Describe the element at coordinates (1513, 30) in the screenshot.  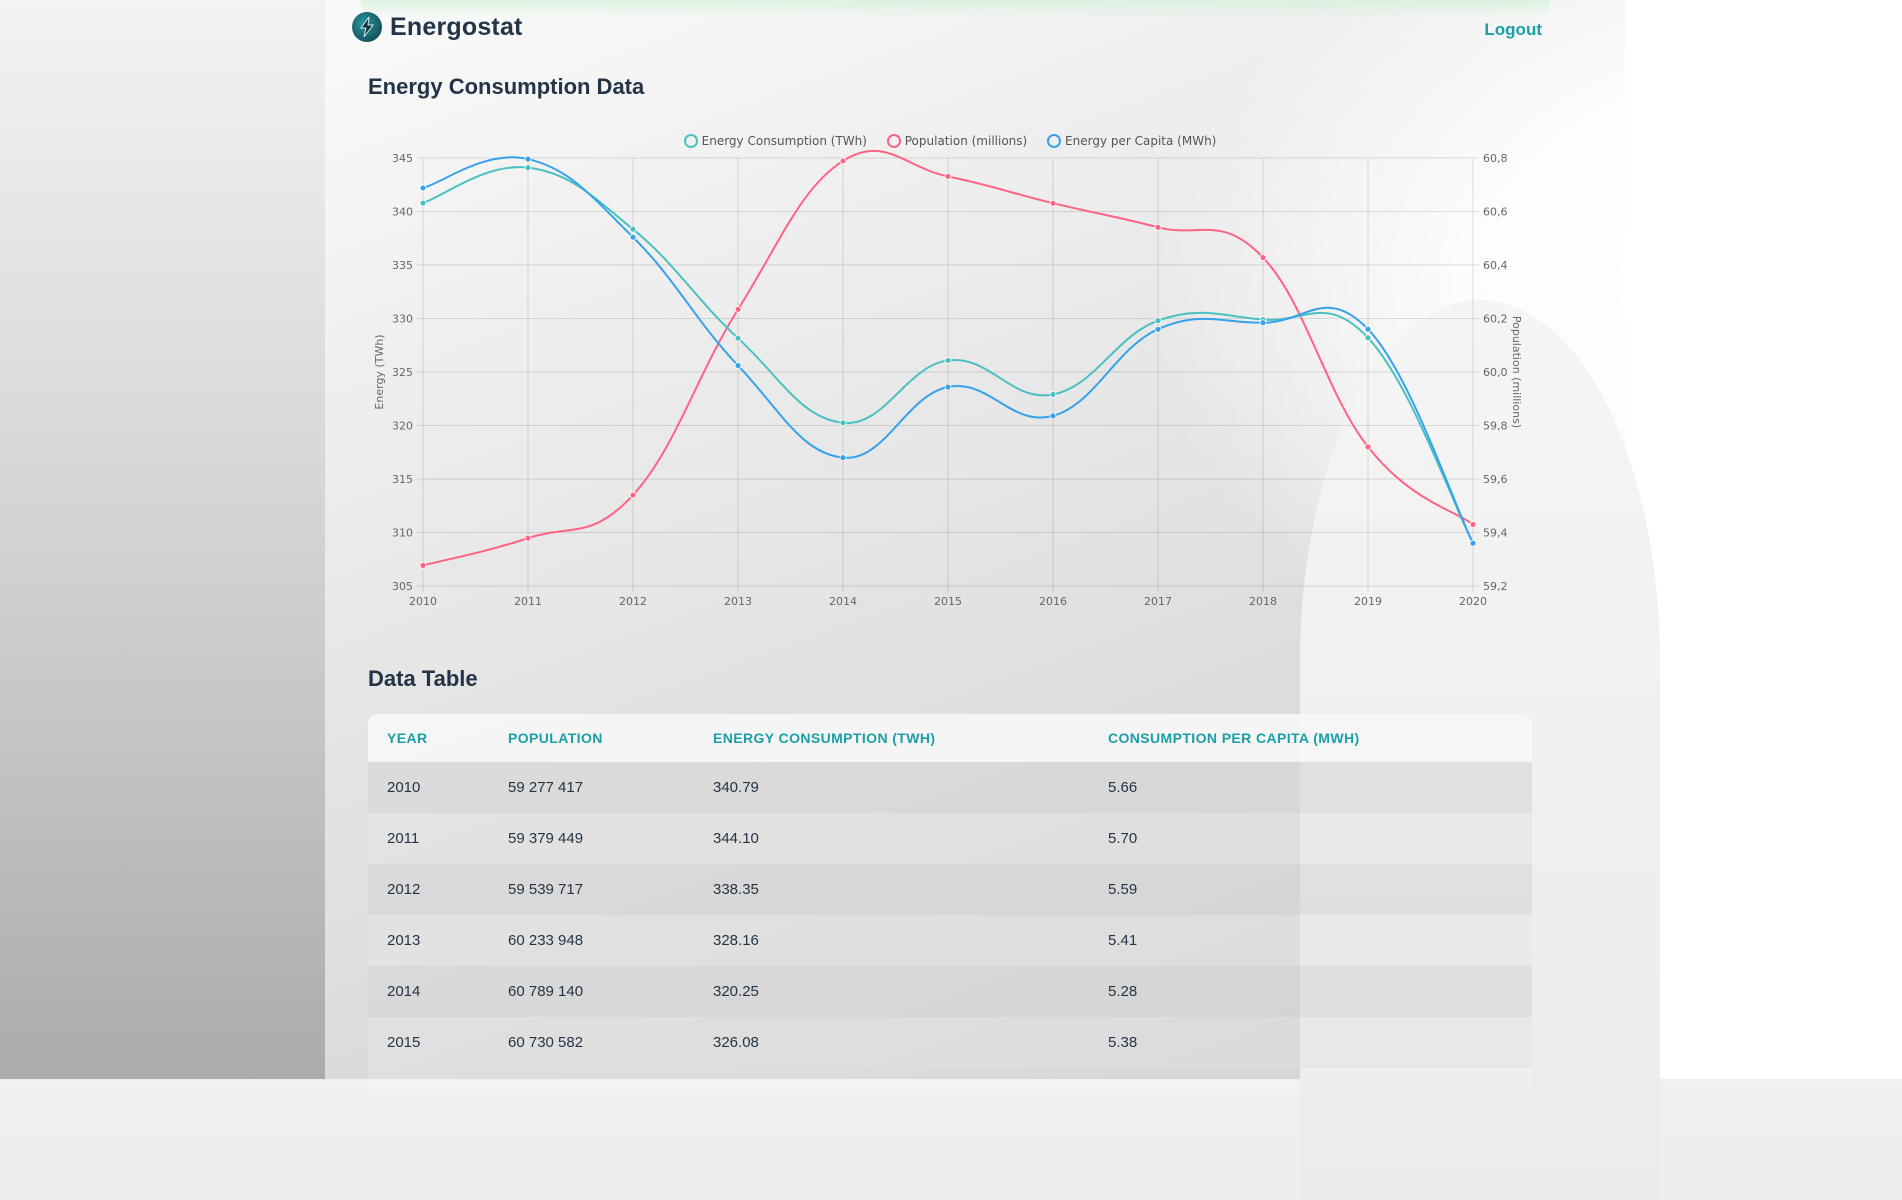
I see `logout-link: Logout` at that location.